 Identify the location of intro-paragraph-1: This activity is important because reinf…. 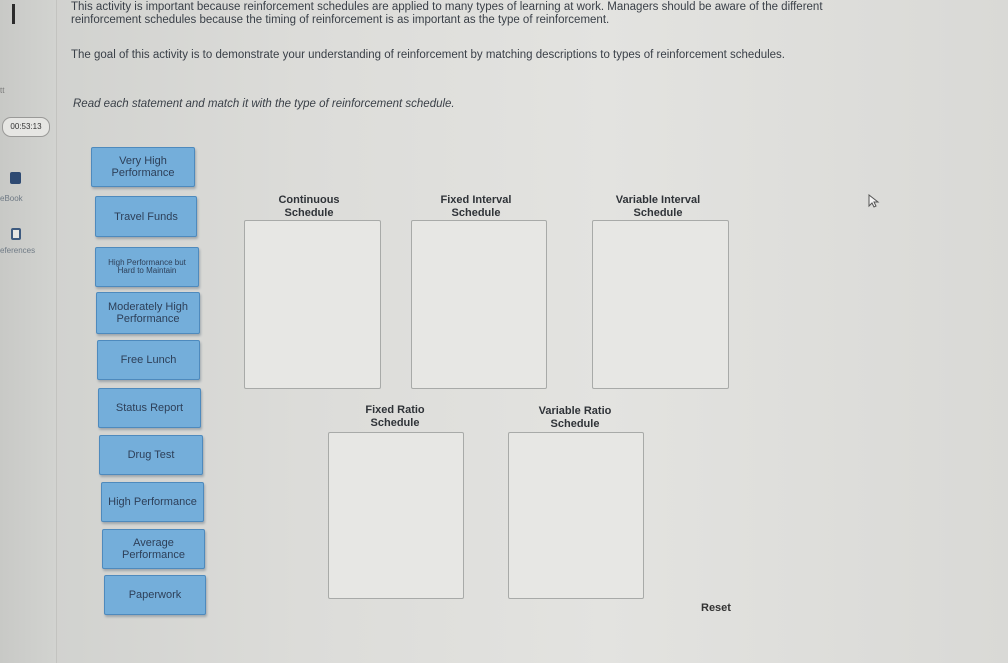
(447, 13).